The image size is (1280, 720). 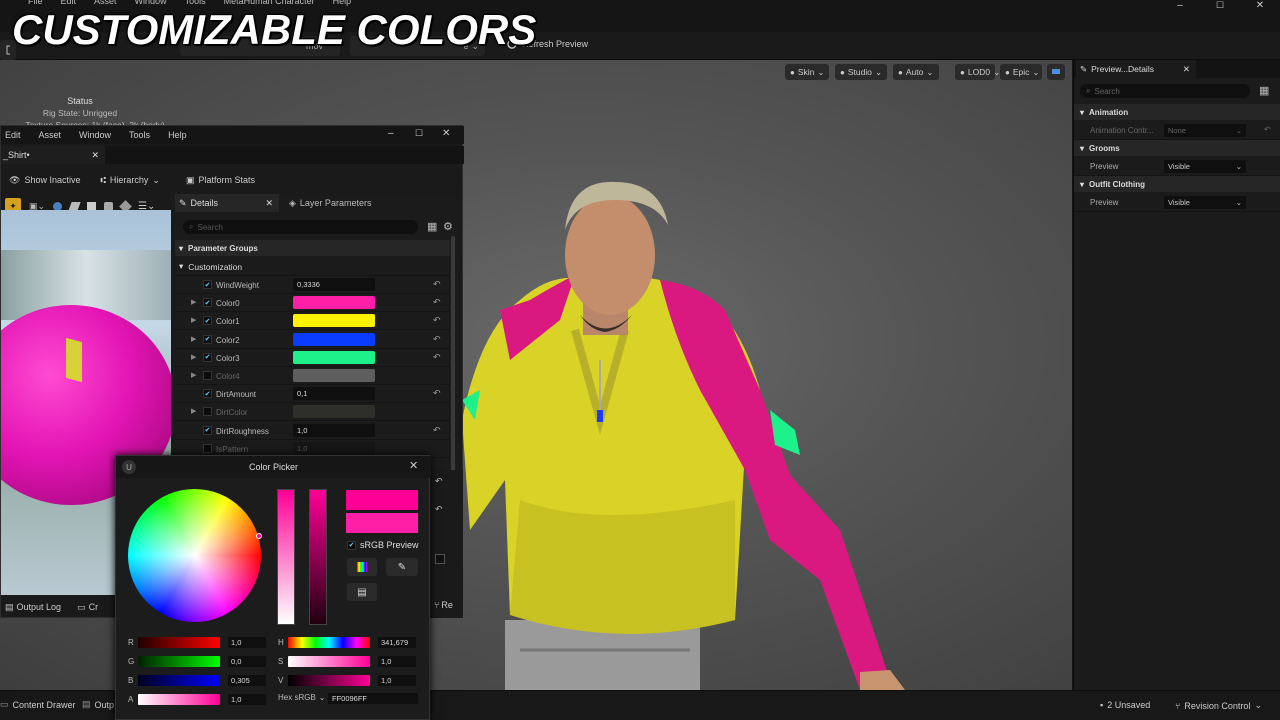 What do you see at coordinates (1125, 705) in the screenshot?
I see `unsaved-button: ▪ 2 Unsaved` at bounding box center [1125, 705].